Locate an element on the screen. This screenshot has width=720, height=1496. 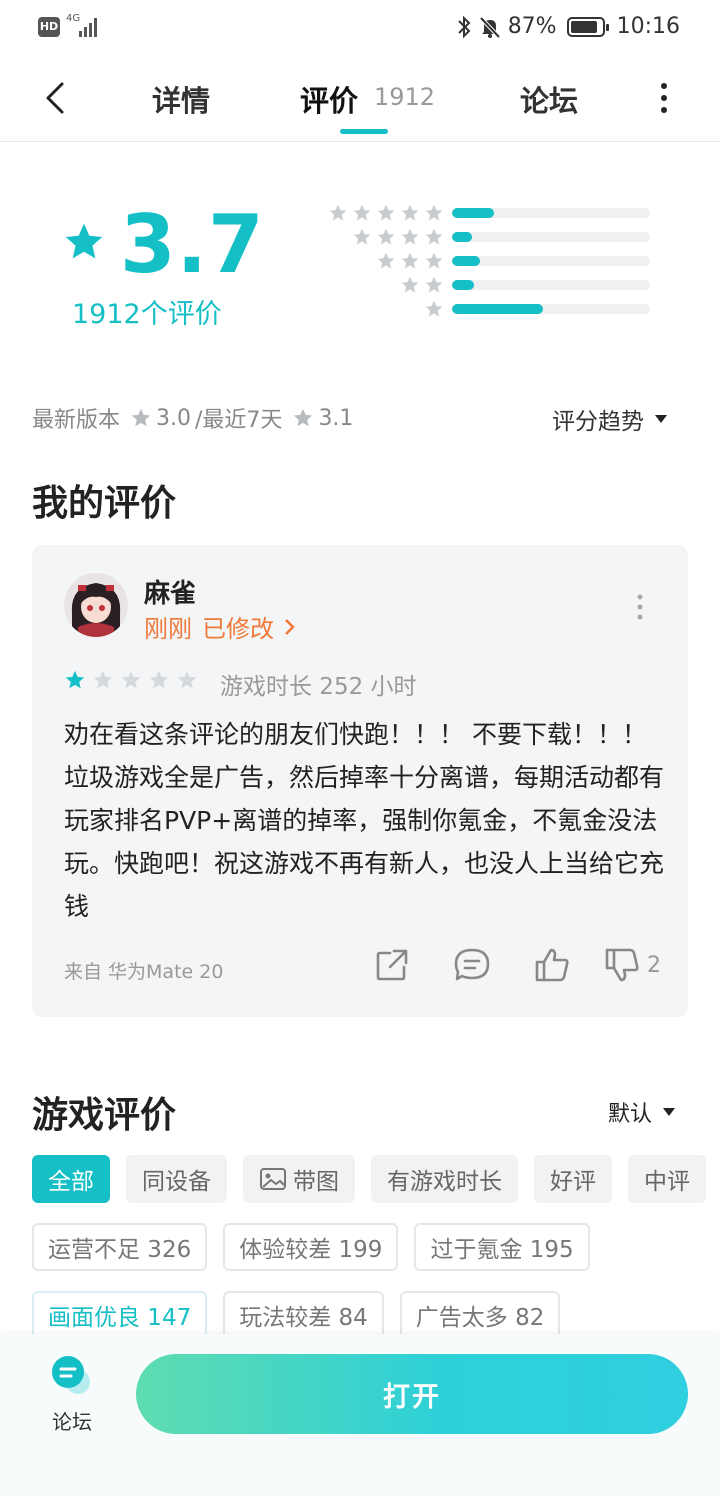
sort-label: 默认 is located at coordinates (630, 1114).